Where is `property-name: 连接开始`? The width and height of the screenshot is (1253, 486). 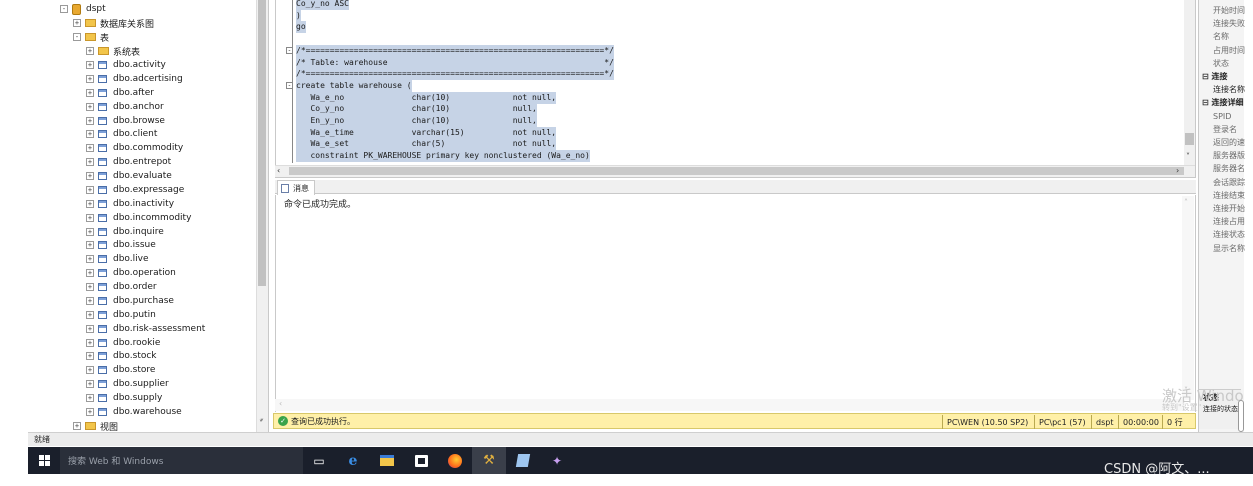 property-name: 连接开始 is located at coordinates (1229, 208).